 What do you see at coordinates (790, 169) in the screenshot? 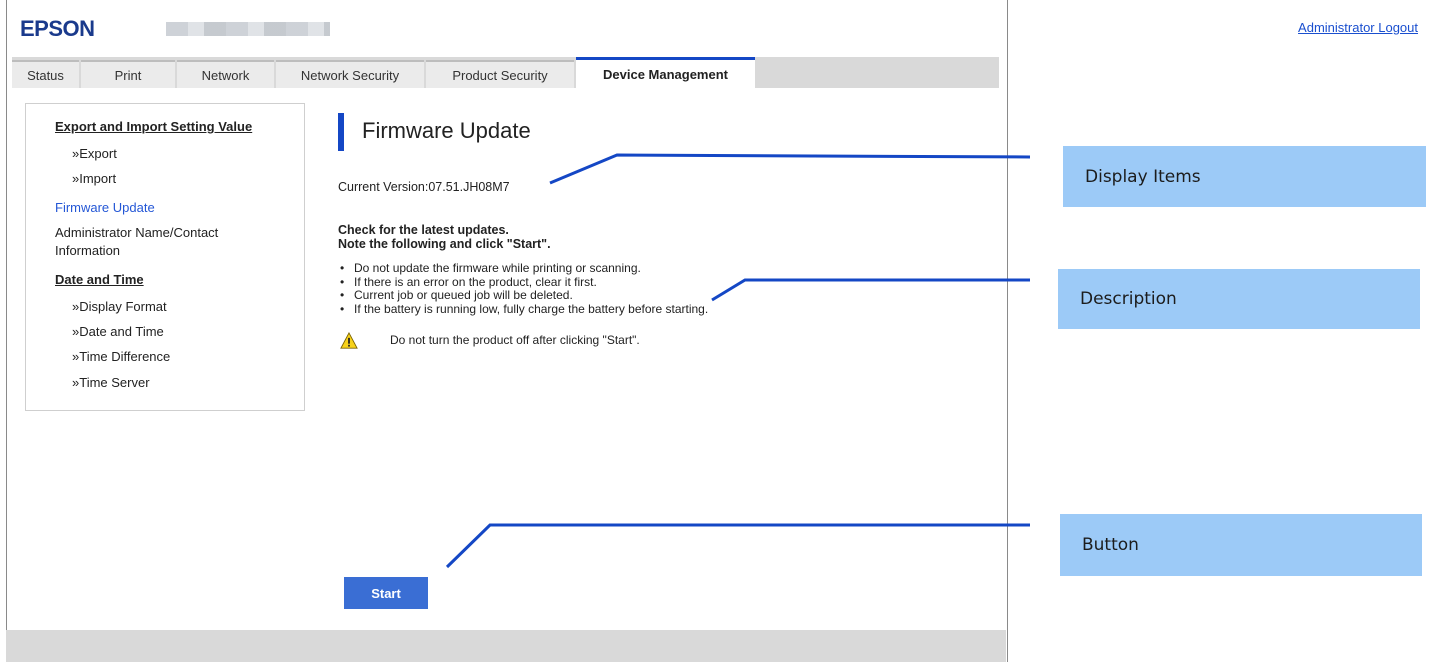
I see `callout-line-display-items` at bounding box center [790, 169].